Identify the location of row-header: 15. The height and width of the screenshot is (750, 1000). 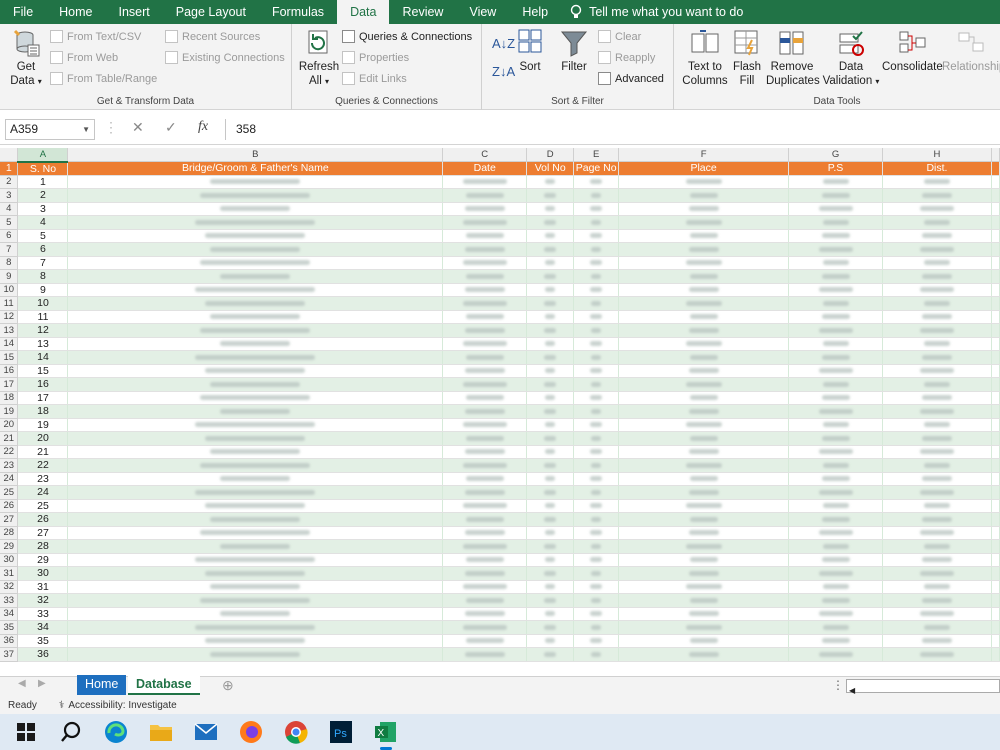
(9, 357).